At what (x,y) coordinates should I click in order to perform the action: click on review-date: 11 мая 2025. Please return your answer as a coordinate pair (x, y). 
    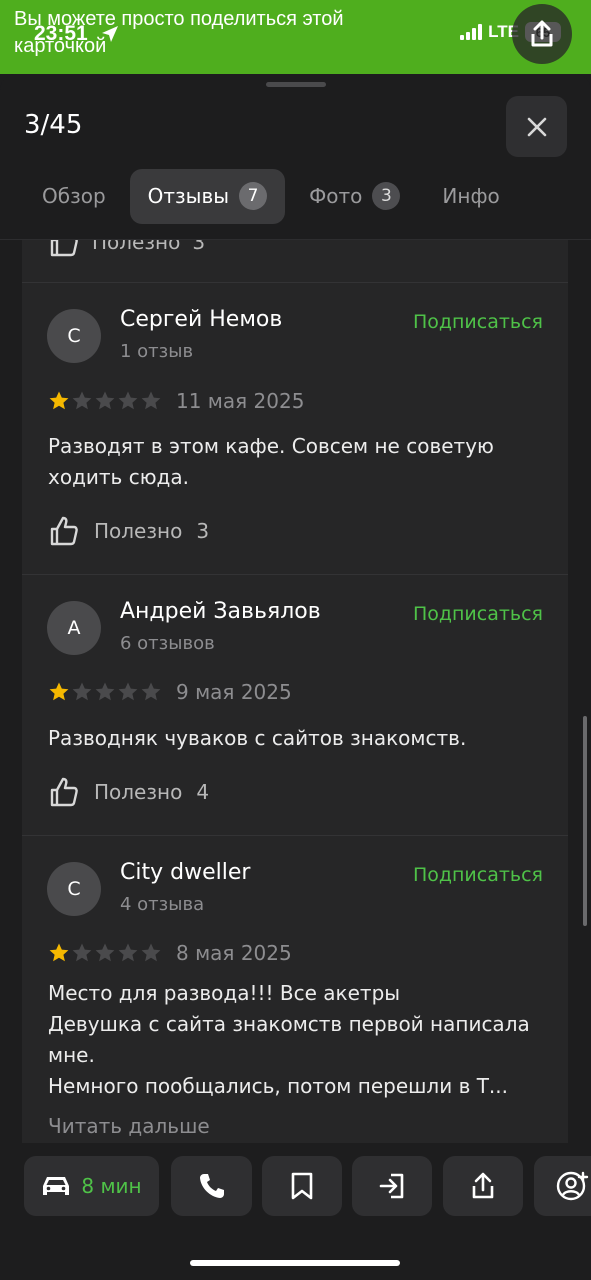
    Looking at the image, I should click on (240, 401).